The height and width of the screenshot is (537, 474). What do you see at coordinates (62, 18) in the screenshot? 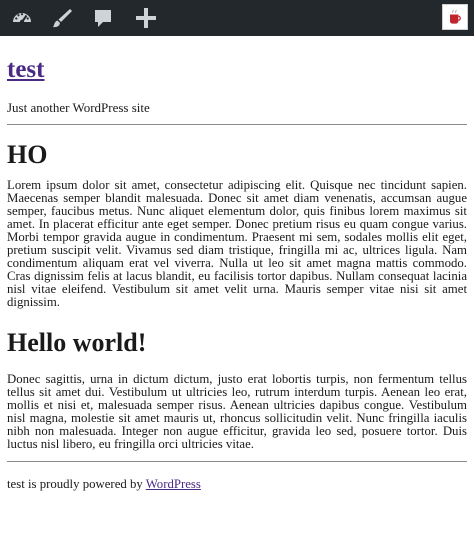
I see `customize-brush-icon` at bounding box center [62, 18].